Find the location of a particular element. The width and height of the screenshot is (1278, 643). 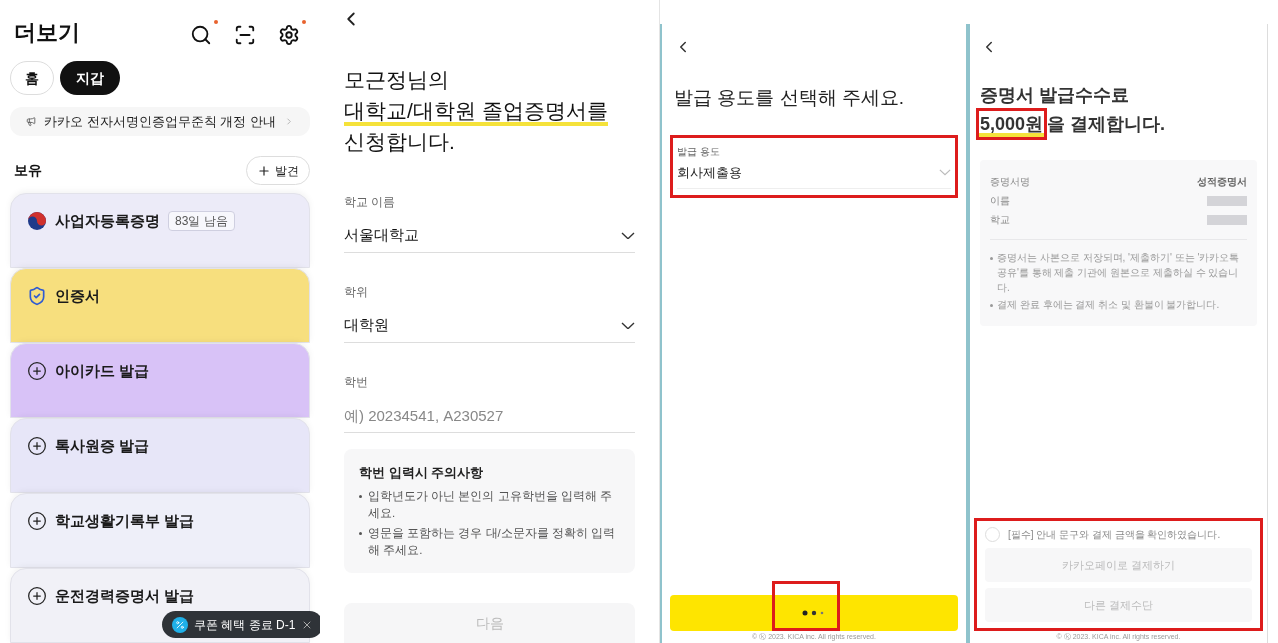

input-field: 예) 20234541, A230527 is located at coordinates (489, 416).